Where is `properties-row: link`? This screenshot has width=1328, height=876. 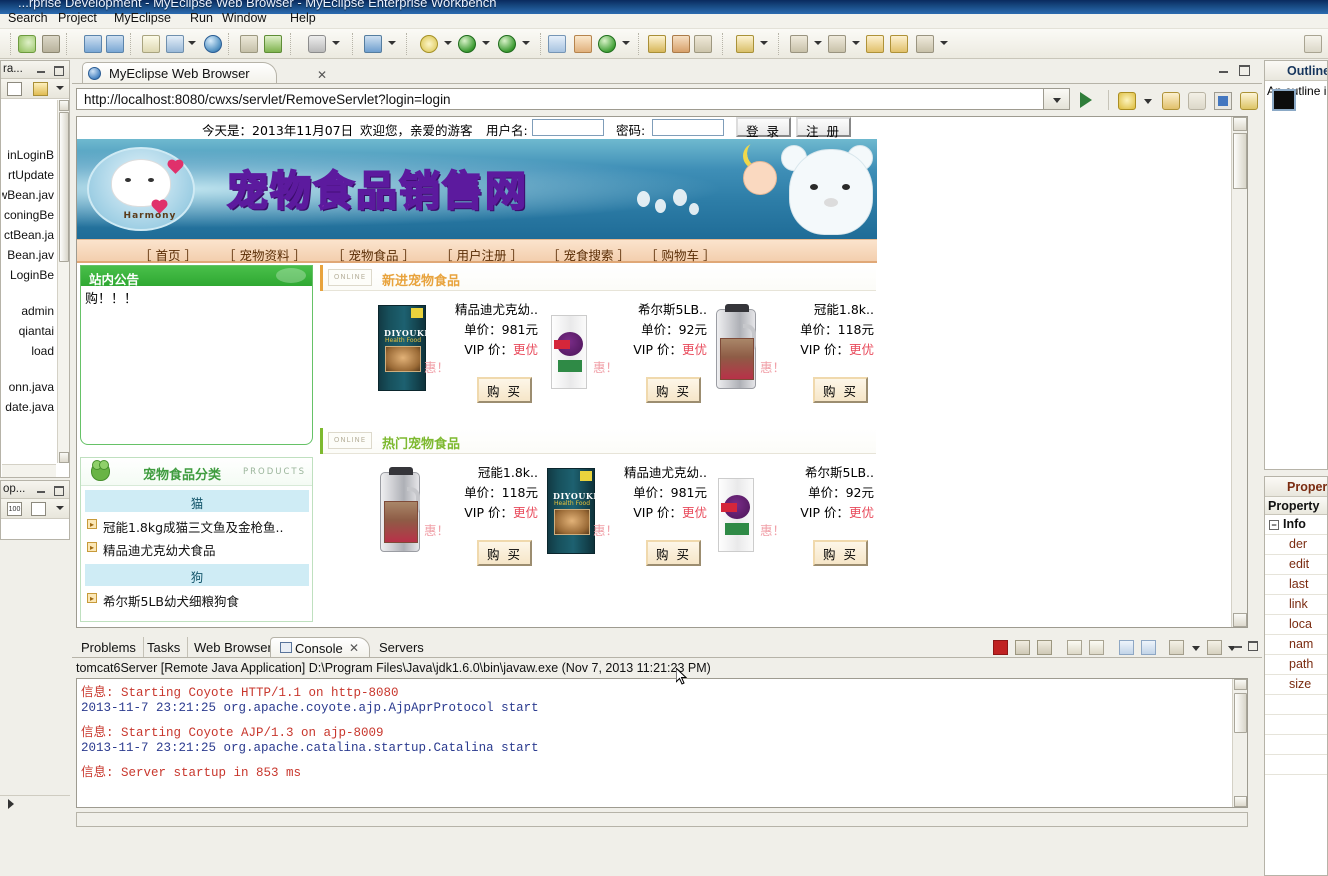
properties-row: link is located at coordinates (1296, 605).